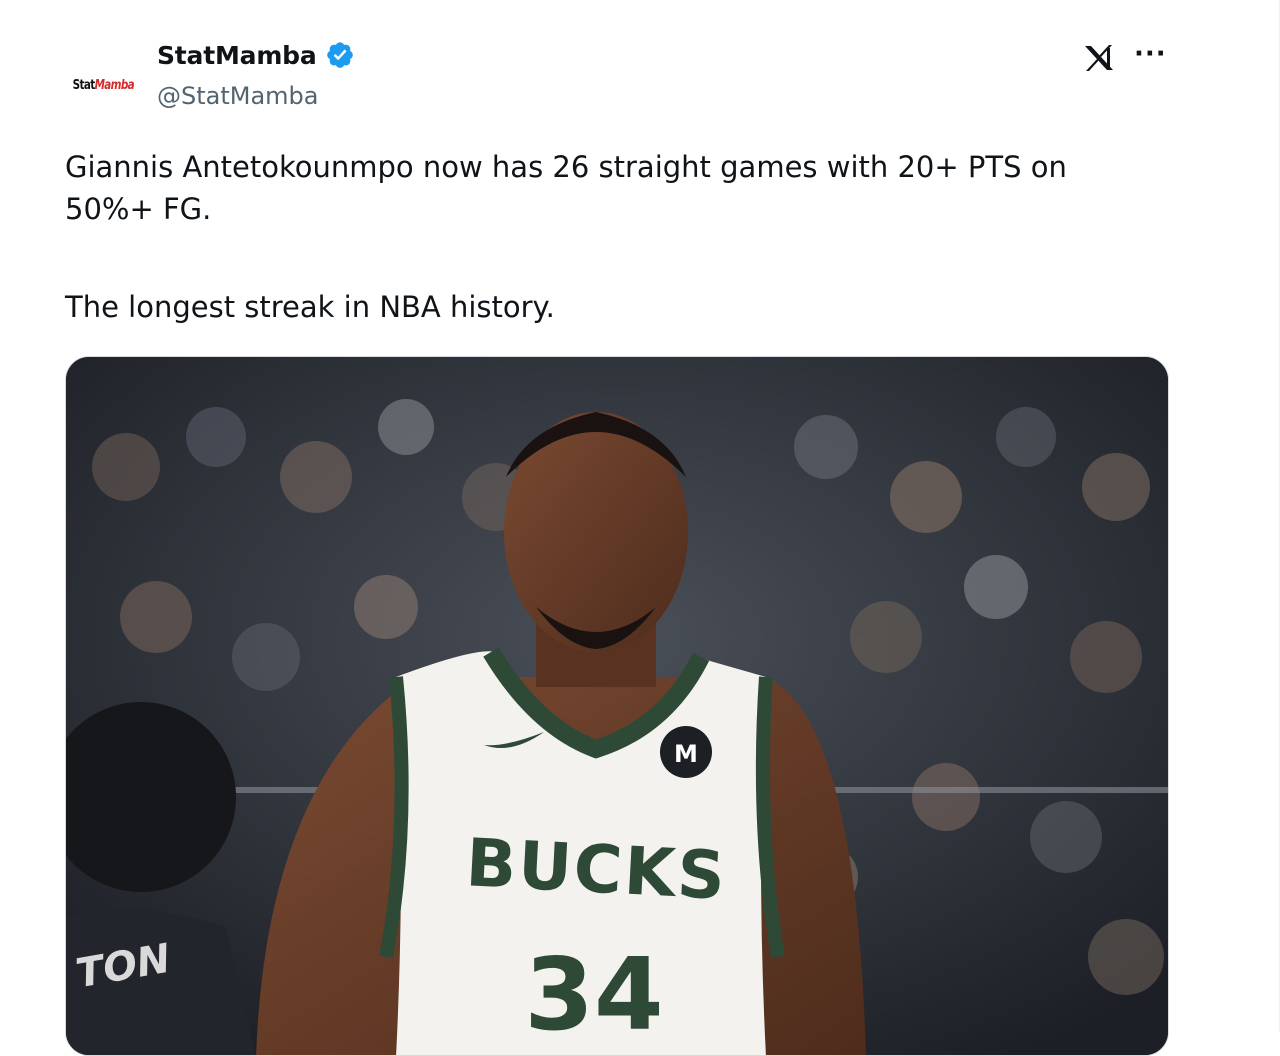 The image size is (1280, 1056). What do you see at coordinates (339, 55) in the screenshot?
I see `verified-badge-icon` at bounding box center [339, 55].